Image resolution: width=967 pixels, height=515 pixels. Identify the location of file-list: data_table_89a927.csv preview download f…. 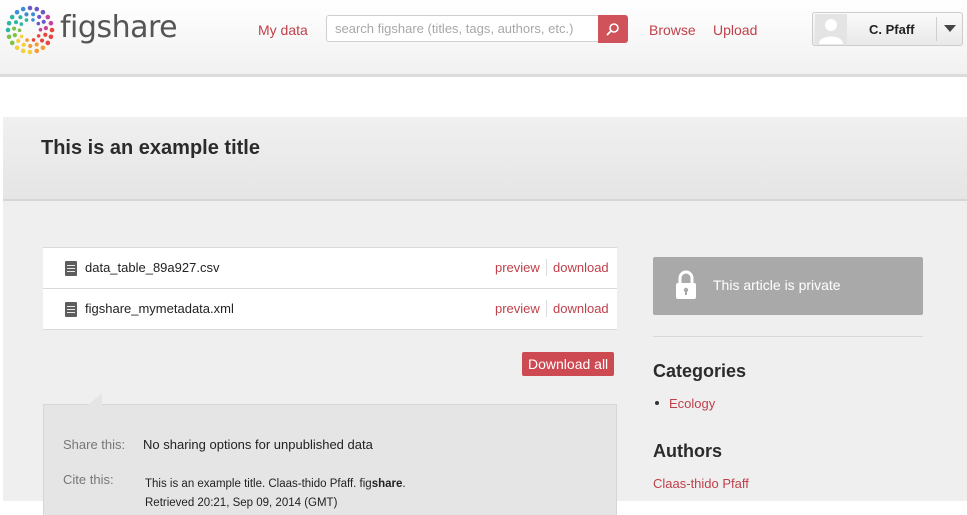
(330, 288).